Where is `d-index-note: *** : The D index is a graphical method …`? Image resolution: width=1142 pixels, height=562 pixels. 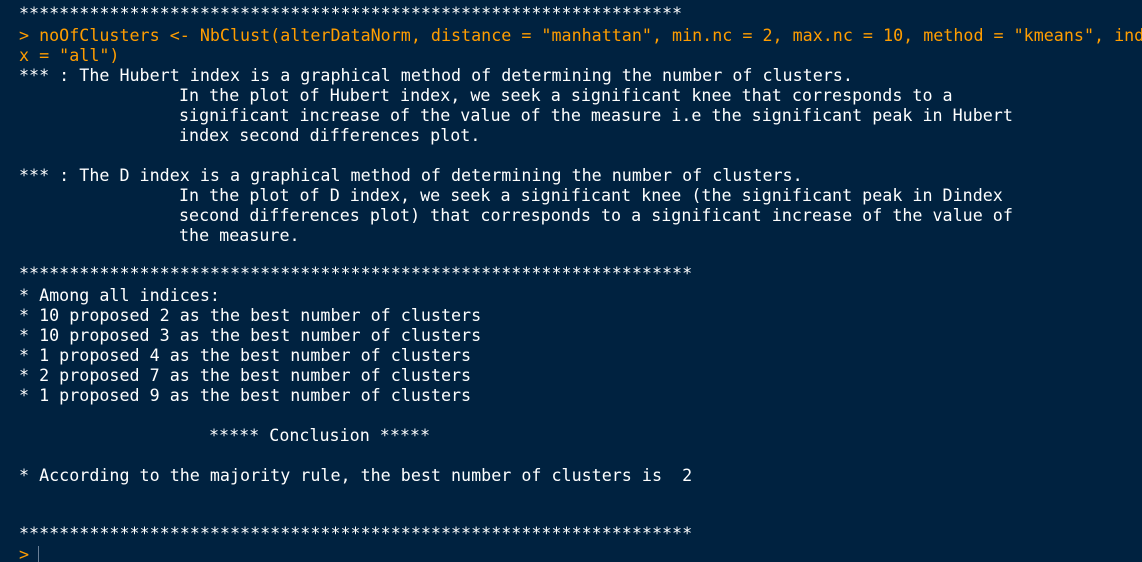 d-index-note: *** : The D index is a graphical method … is located at coordinates (411, 175).